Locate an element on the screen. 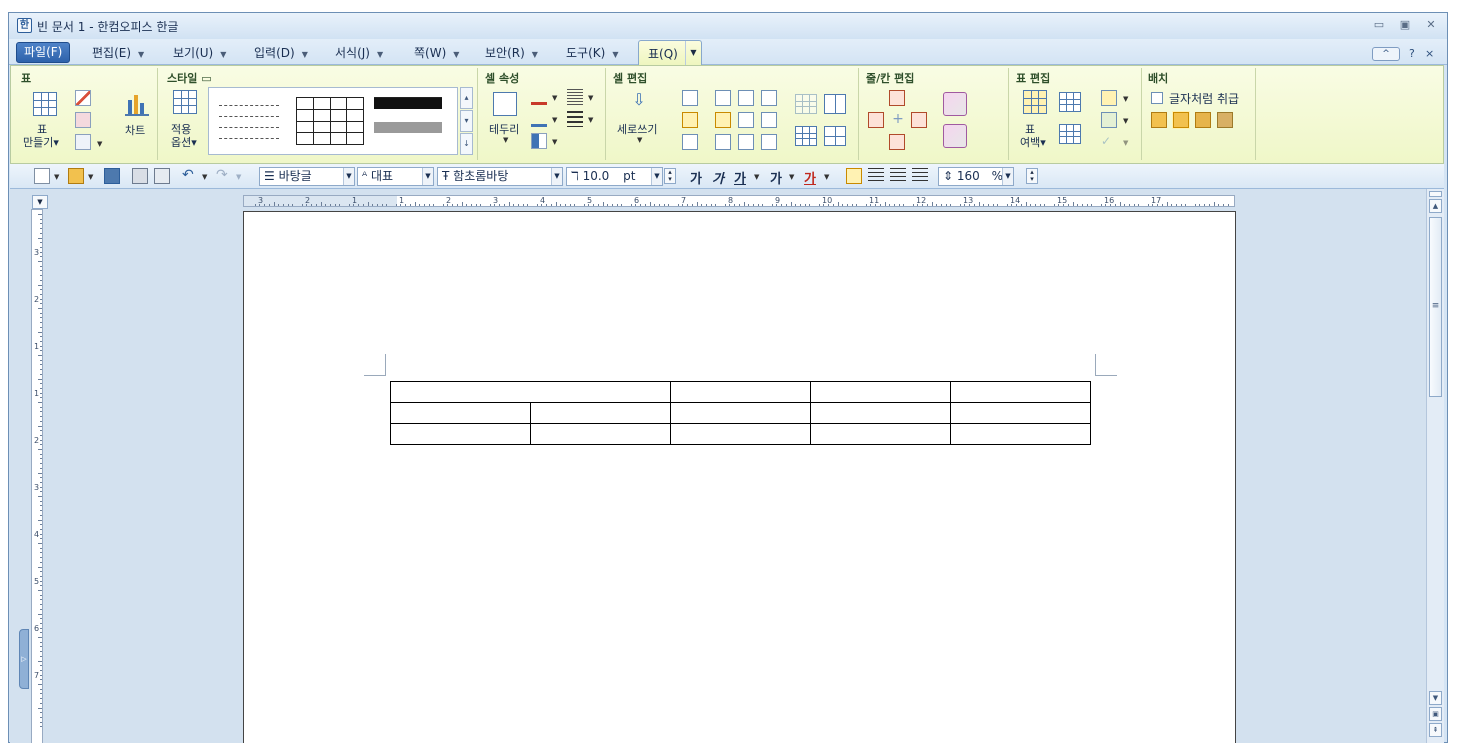 The image size is (1472, 743). close-window-icon: ✕ is located at coordinates (1431, 25).